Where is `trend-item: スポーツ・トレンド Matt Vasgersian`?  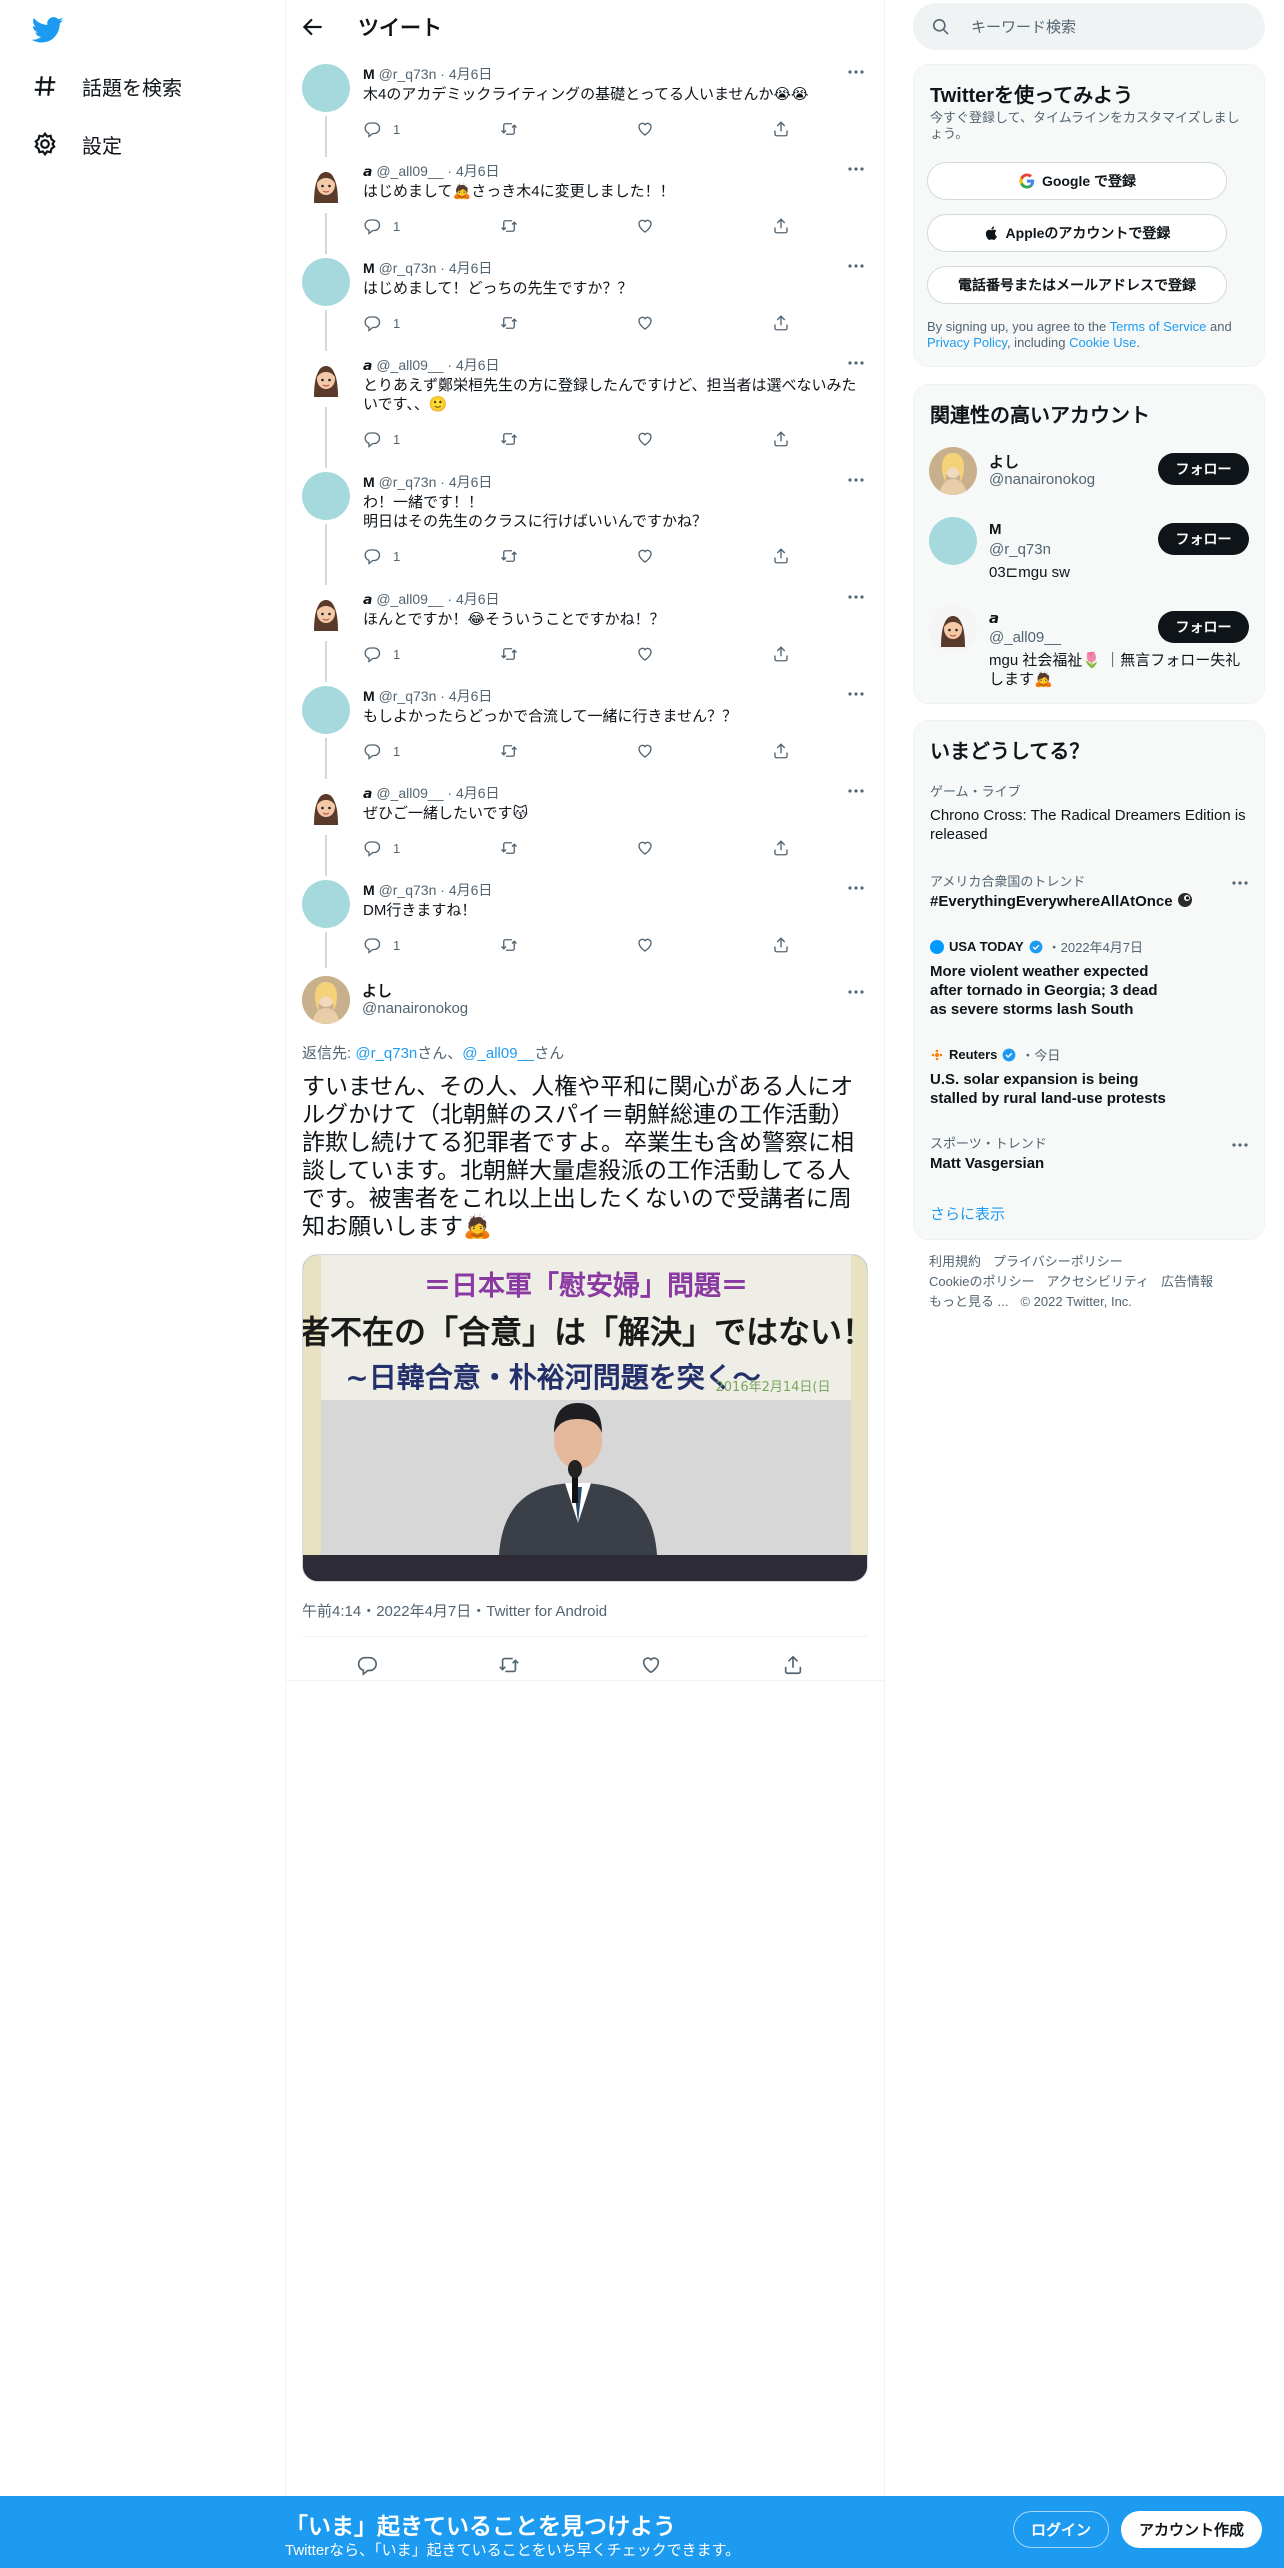 trend-item: スポーツ・トレンド Matt Vasgersian is located at coordinates (1090, 1154).